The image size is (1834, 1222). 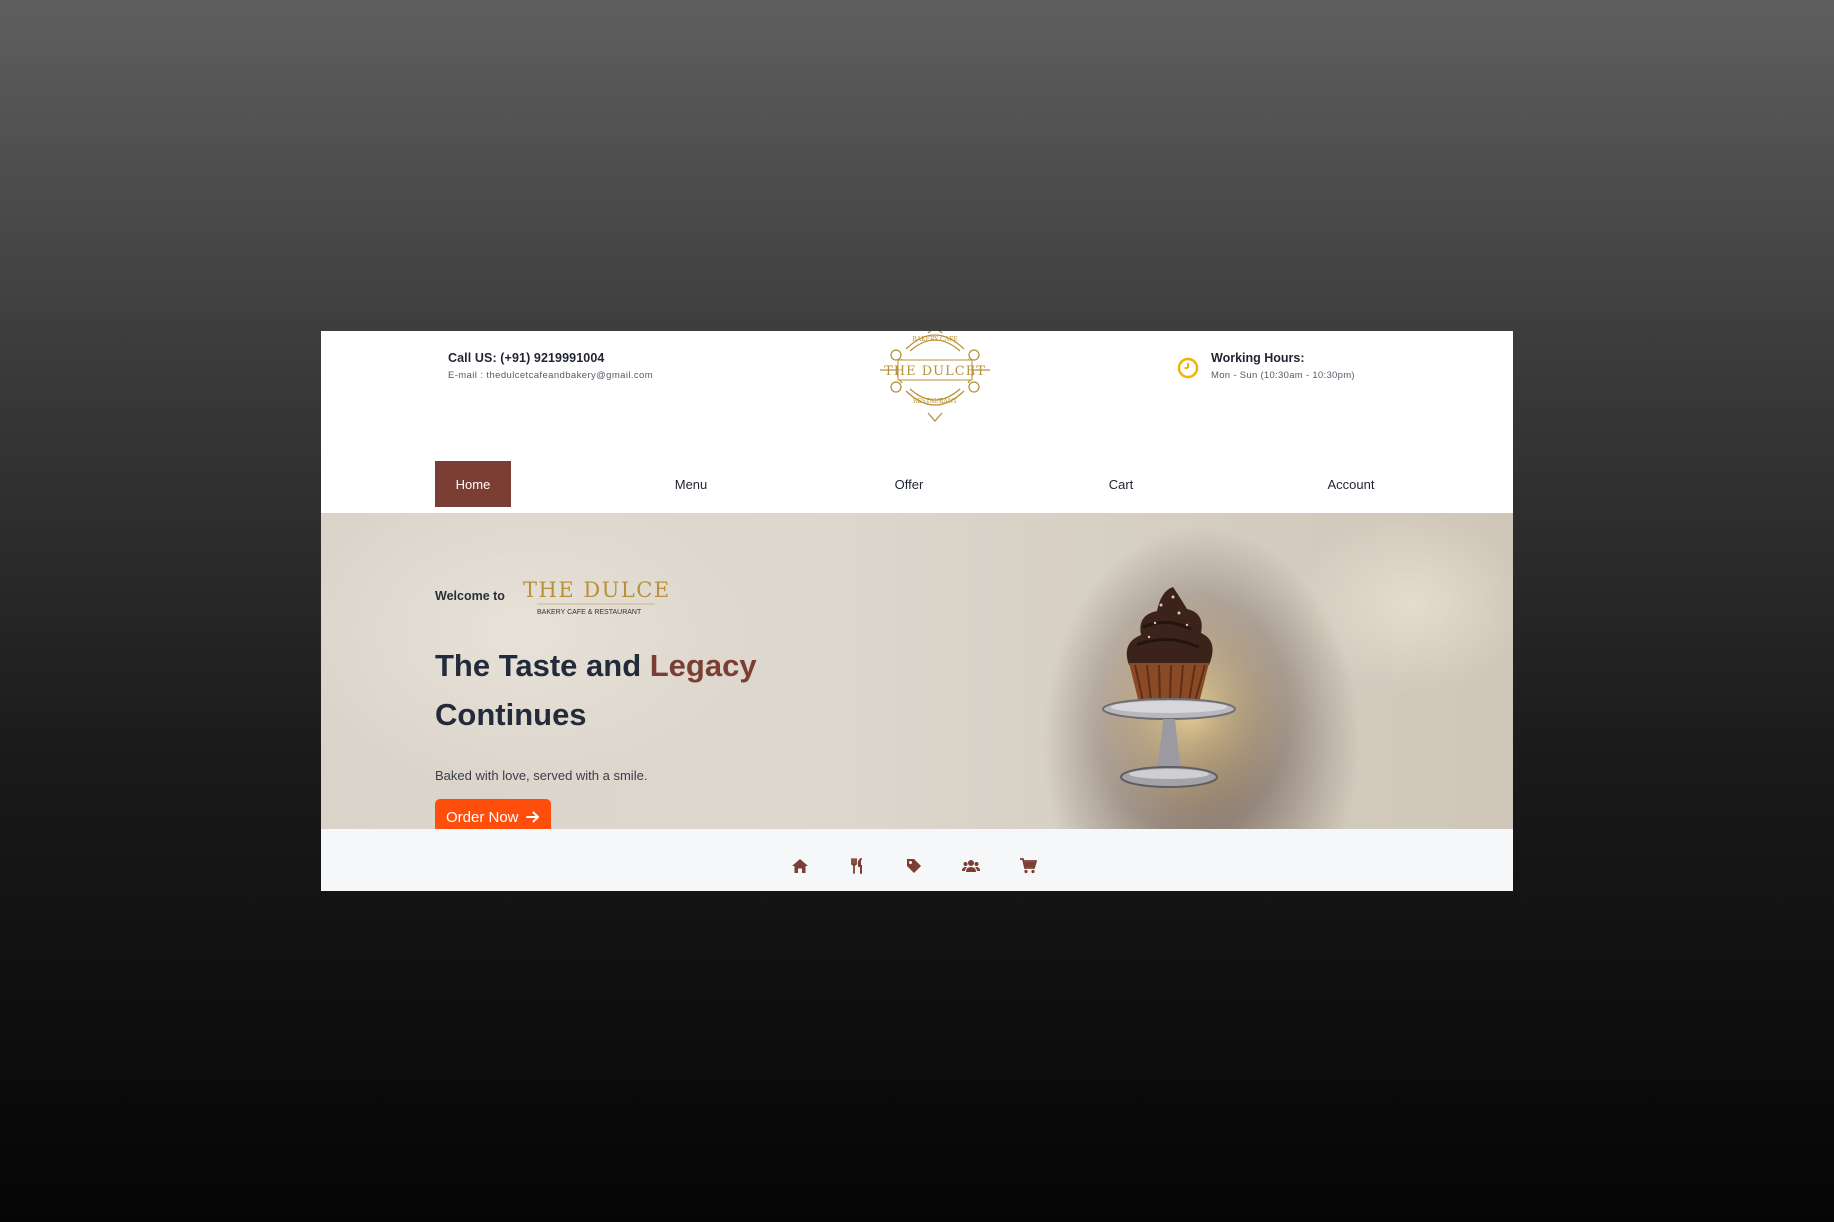 I want to click on brand-logo: BAKERY CAFE THE DULCET RESTAURANT, so click(x=935, y=378).